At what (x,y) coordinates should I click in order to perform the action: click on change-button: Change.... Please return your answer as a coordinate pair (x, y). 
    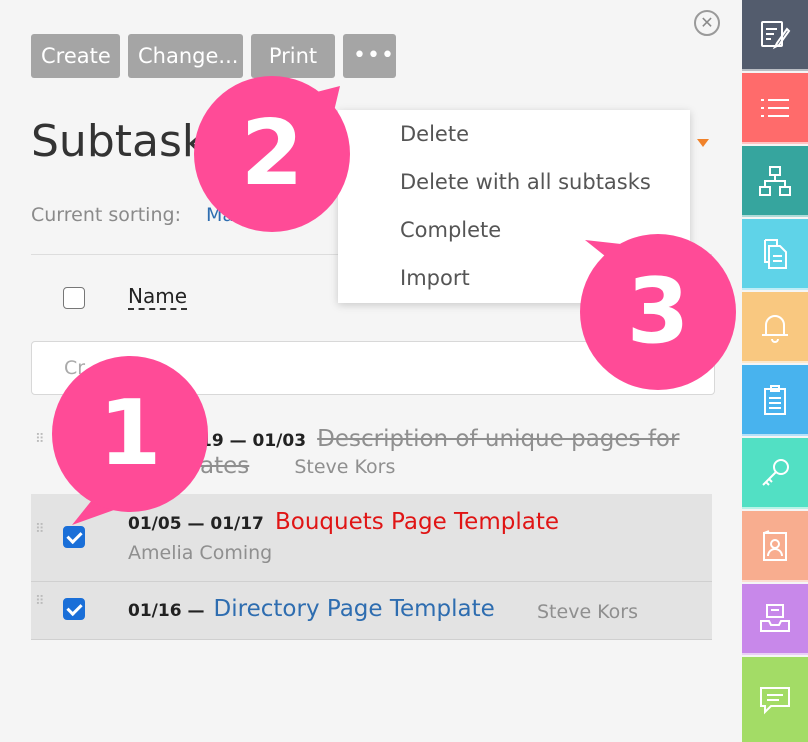
    Looking at the image, I should click on (185, 56).